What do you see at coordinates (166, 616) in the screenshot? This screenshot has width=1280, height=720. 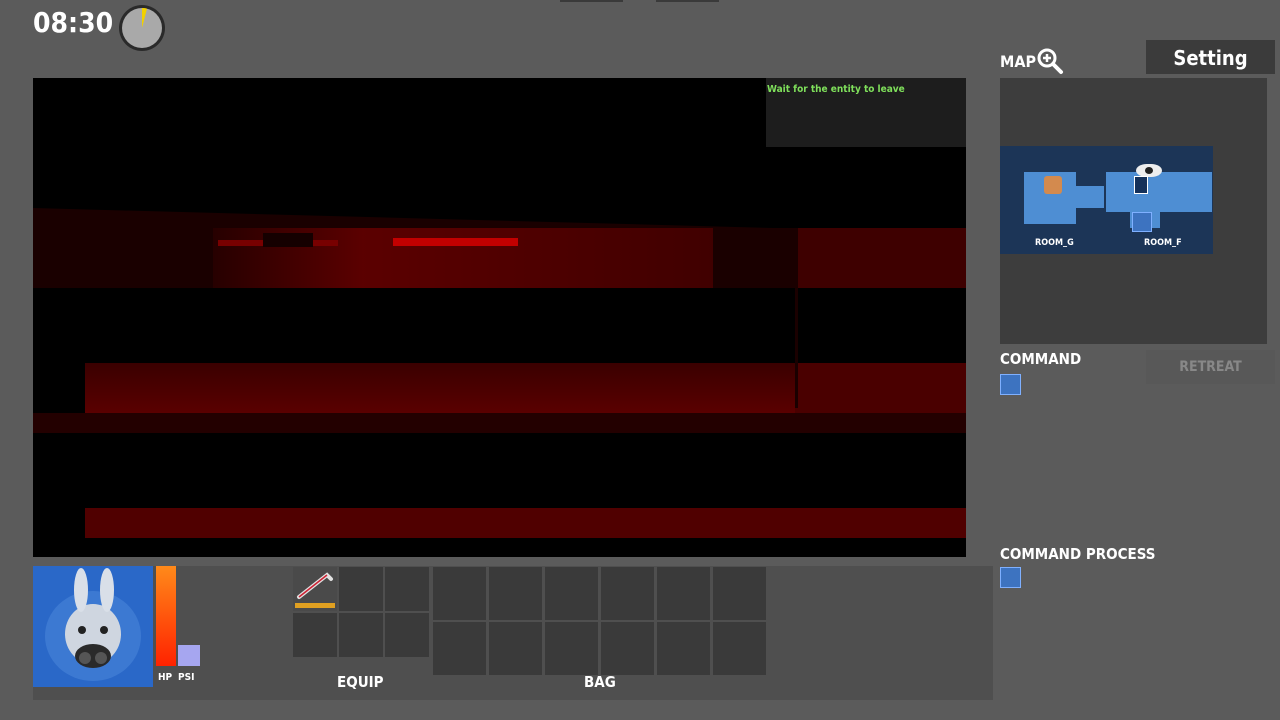 I see `hp-bar` at bounding box center [166, 616].